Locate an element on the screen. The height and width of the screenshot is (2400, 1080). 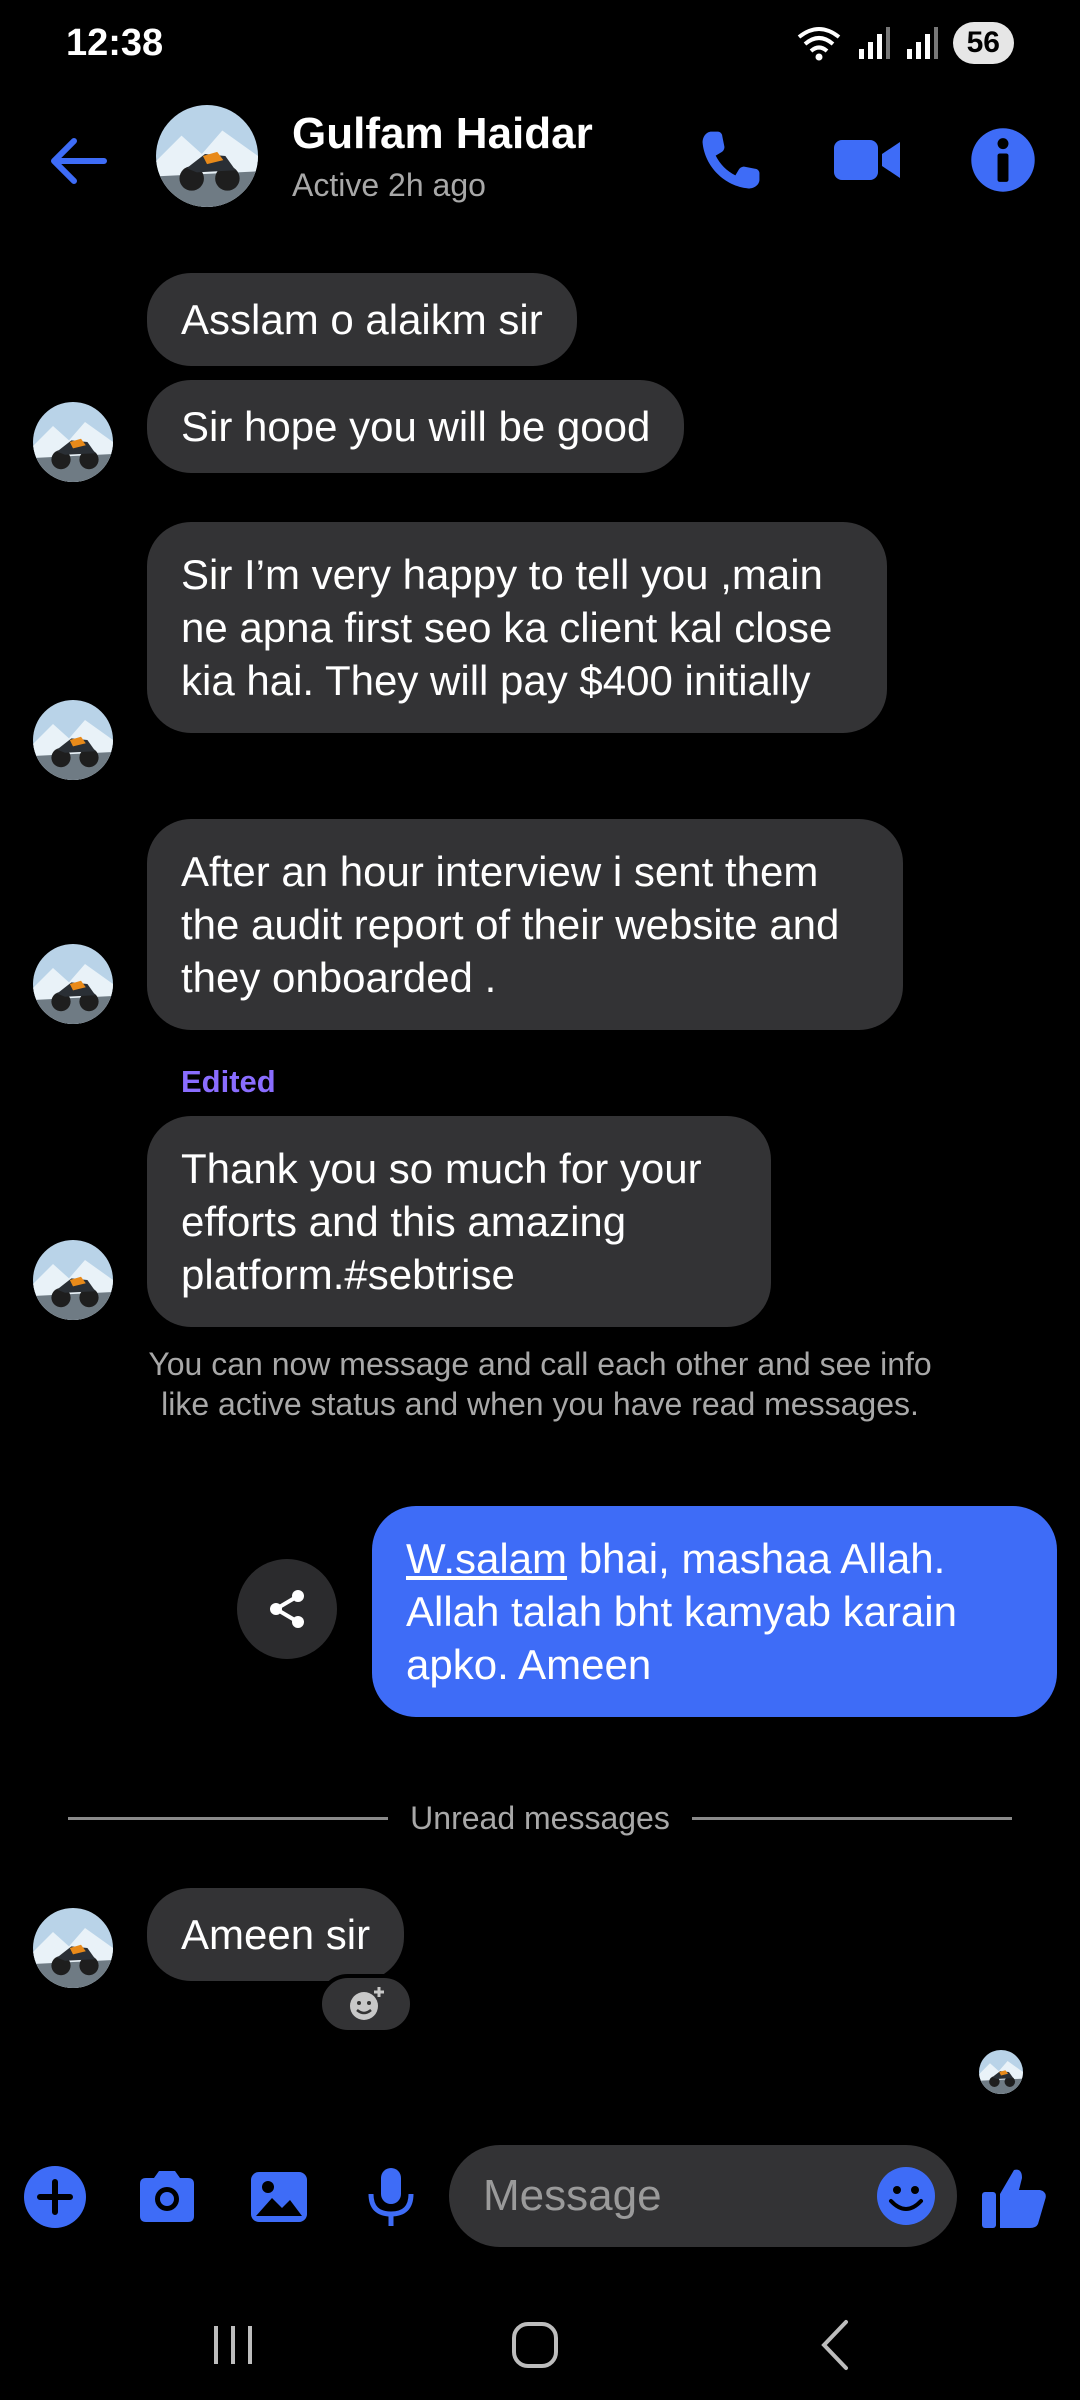
clock: 12:38 is located at coordinates (115, 43).